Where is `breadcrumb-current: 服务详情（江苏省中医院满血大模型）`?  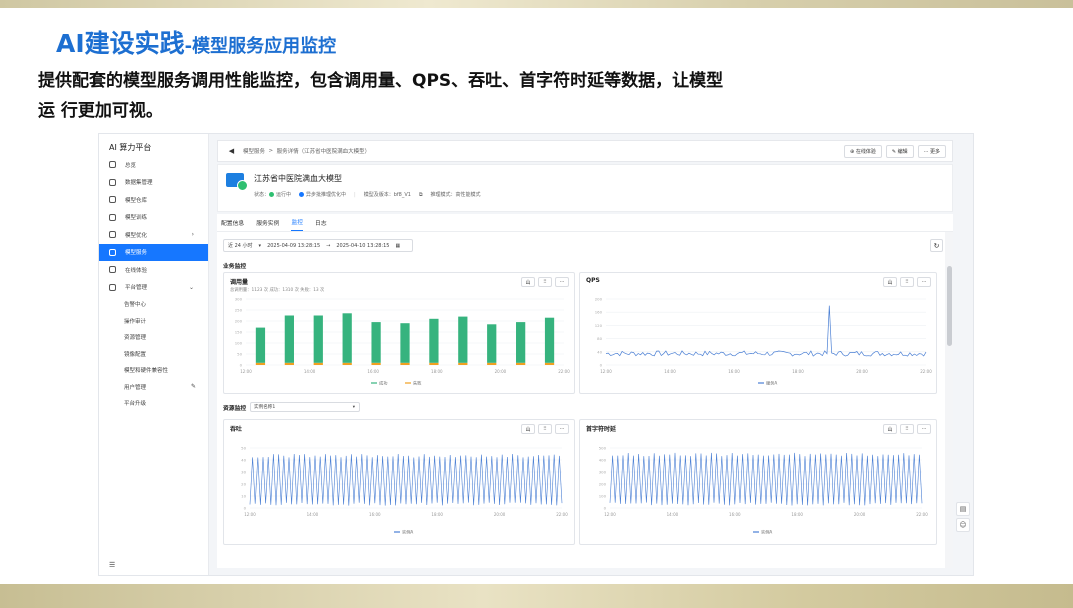
breadcrumb-current: 服务详情（江苏省中医院满血大模型） is located at coordinates (323, 152).